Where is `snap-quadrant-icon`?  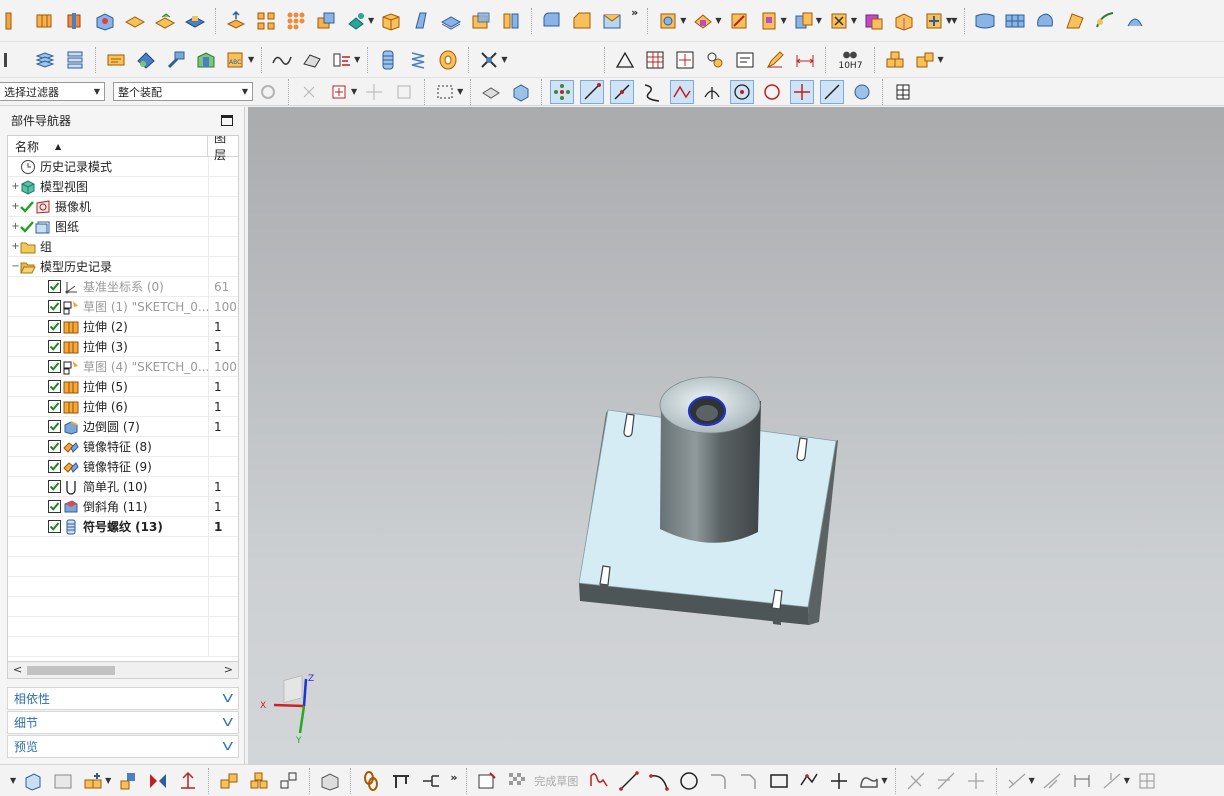
snap-quadrant-icon is located at coordinates (772, 92).